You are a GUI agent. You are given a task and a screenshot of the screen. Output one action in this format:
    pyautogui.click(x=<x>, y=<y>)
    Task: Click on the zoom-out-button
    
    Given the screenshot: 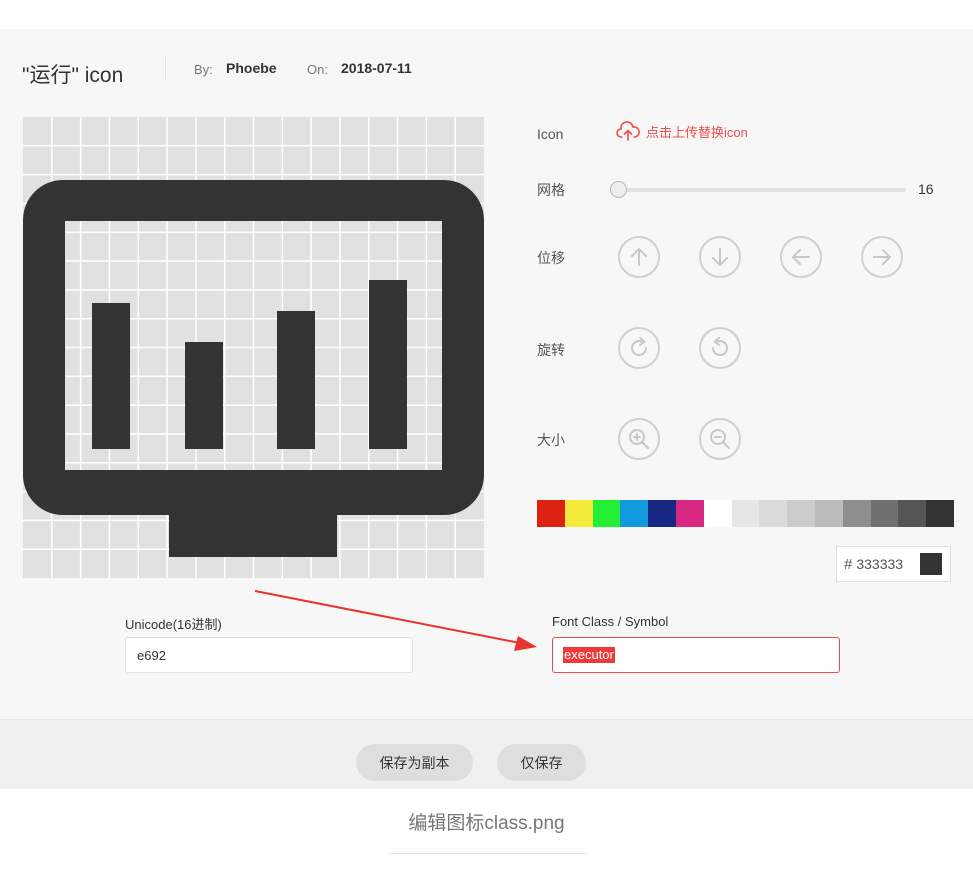 What is the action you would take?
    pyautogui.click(x=720, y=439)
    